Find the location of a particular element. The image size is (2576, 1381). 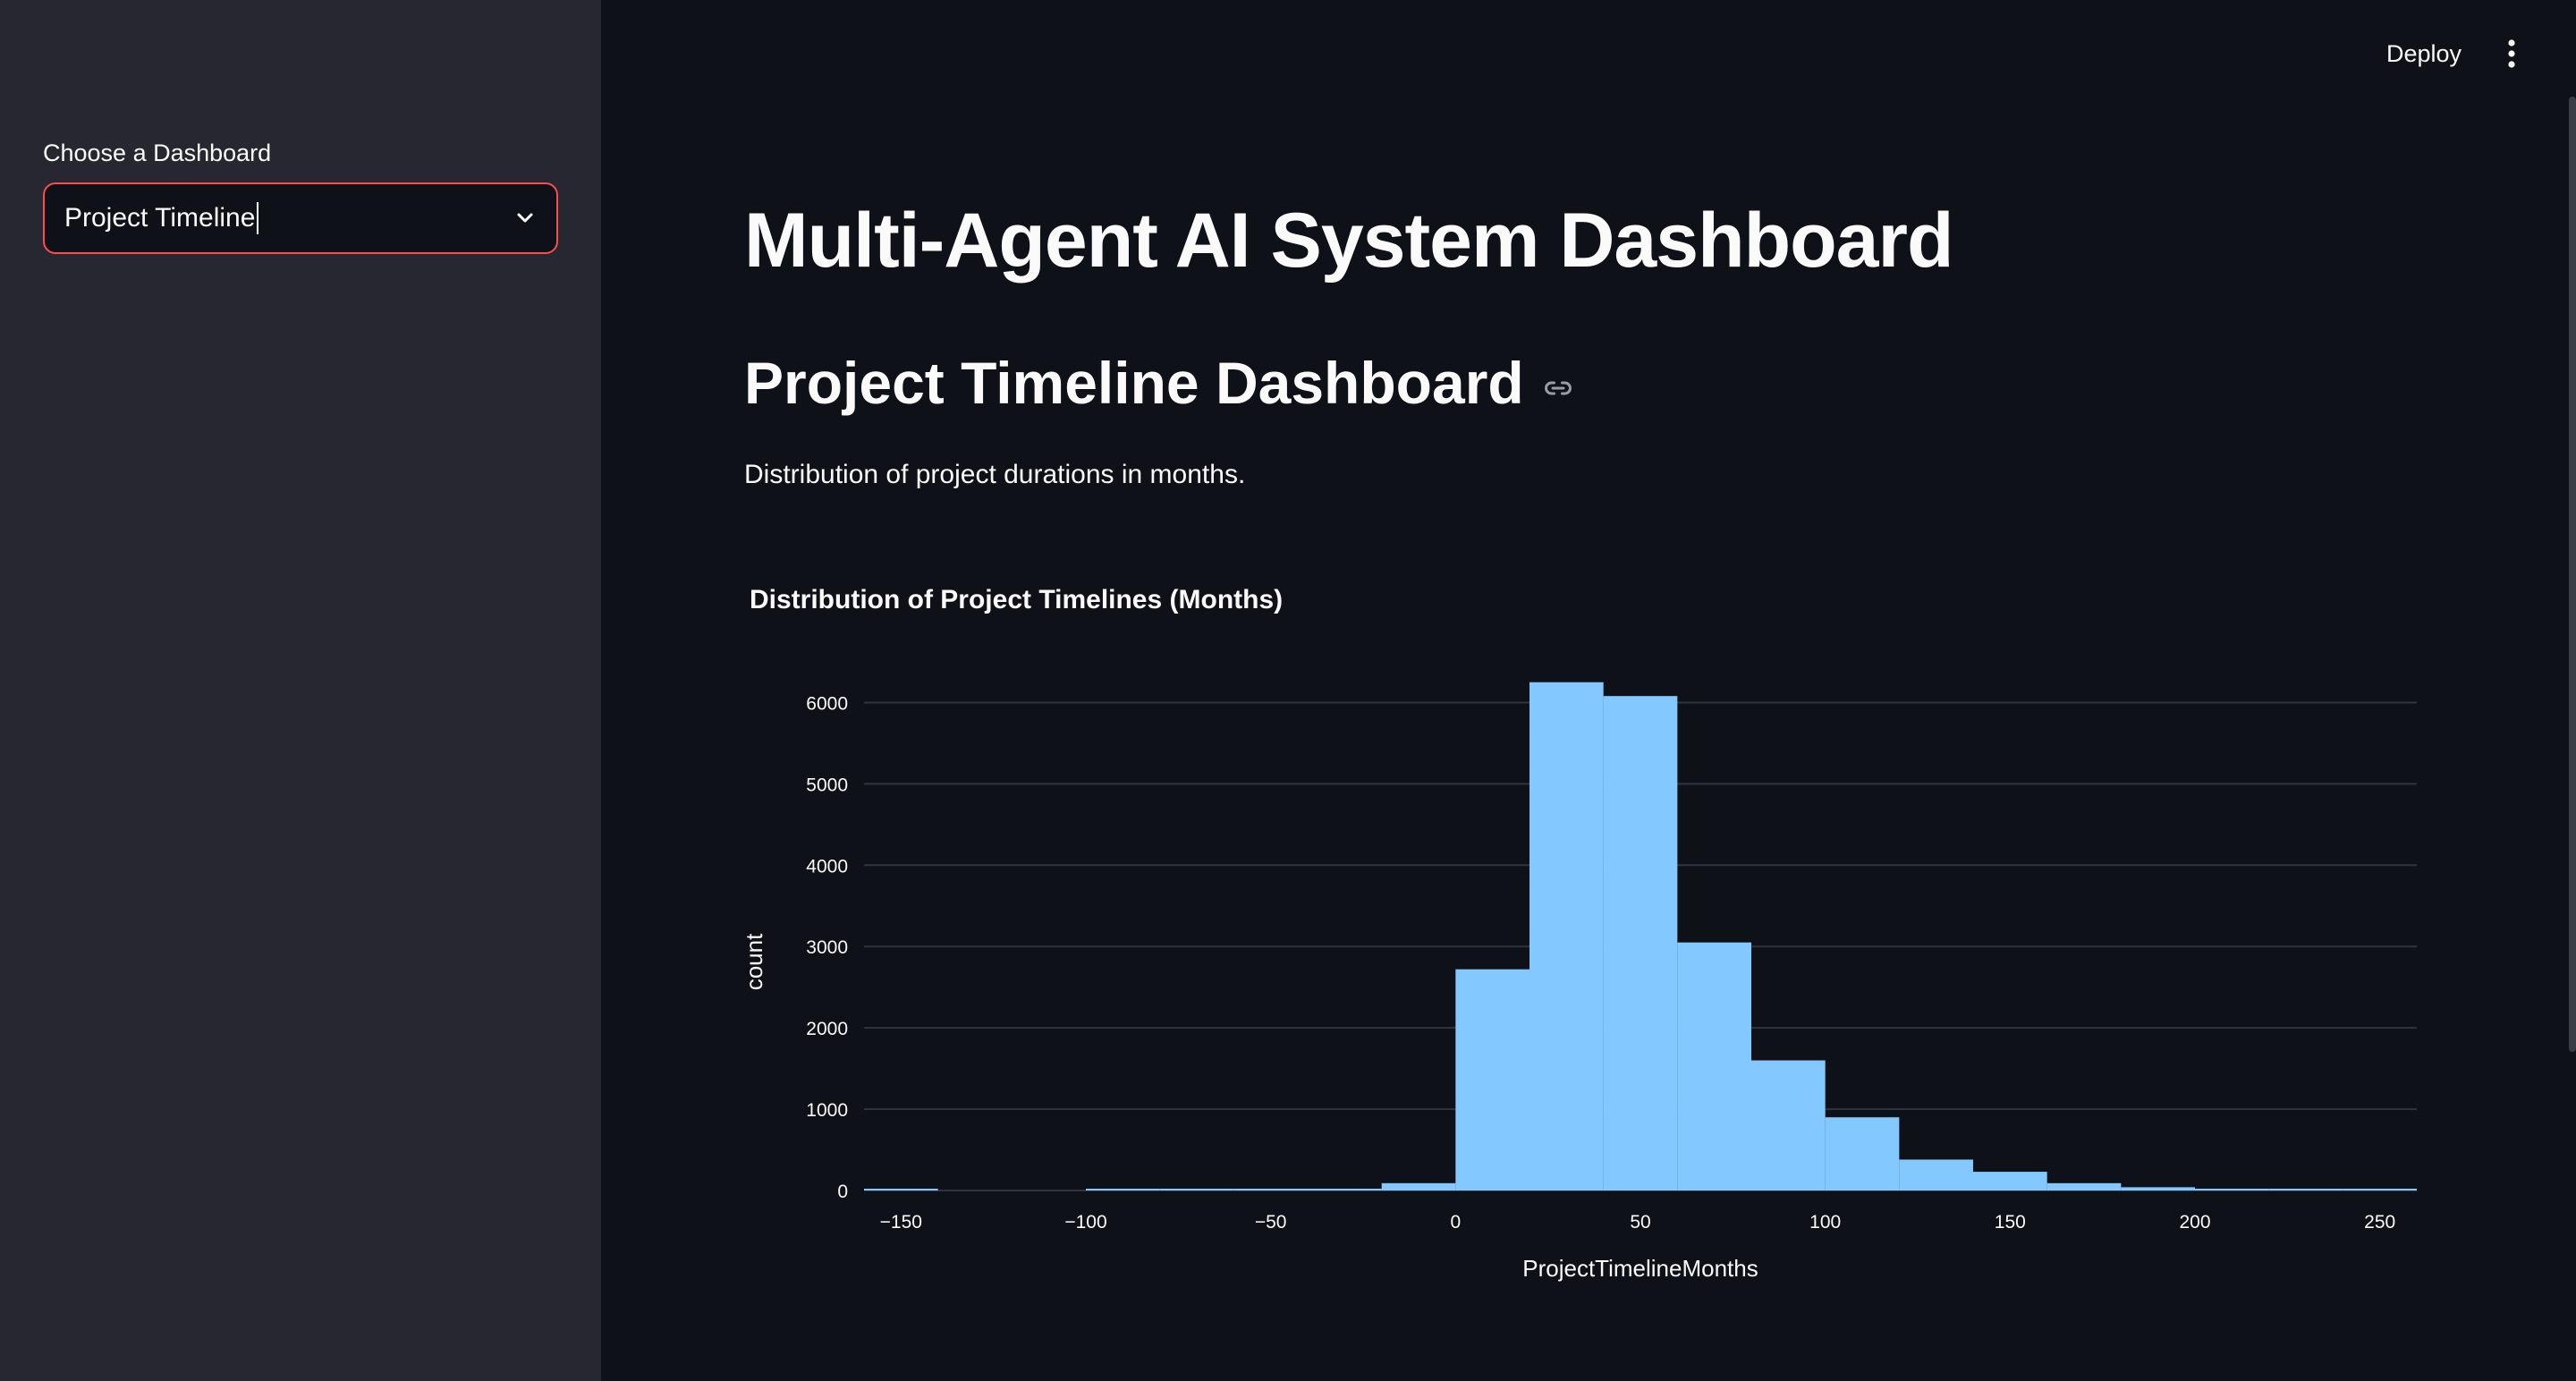

x-tick-label: 150 is located at coordinates (2010, 1222).